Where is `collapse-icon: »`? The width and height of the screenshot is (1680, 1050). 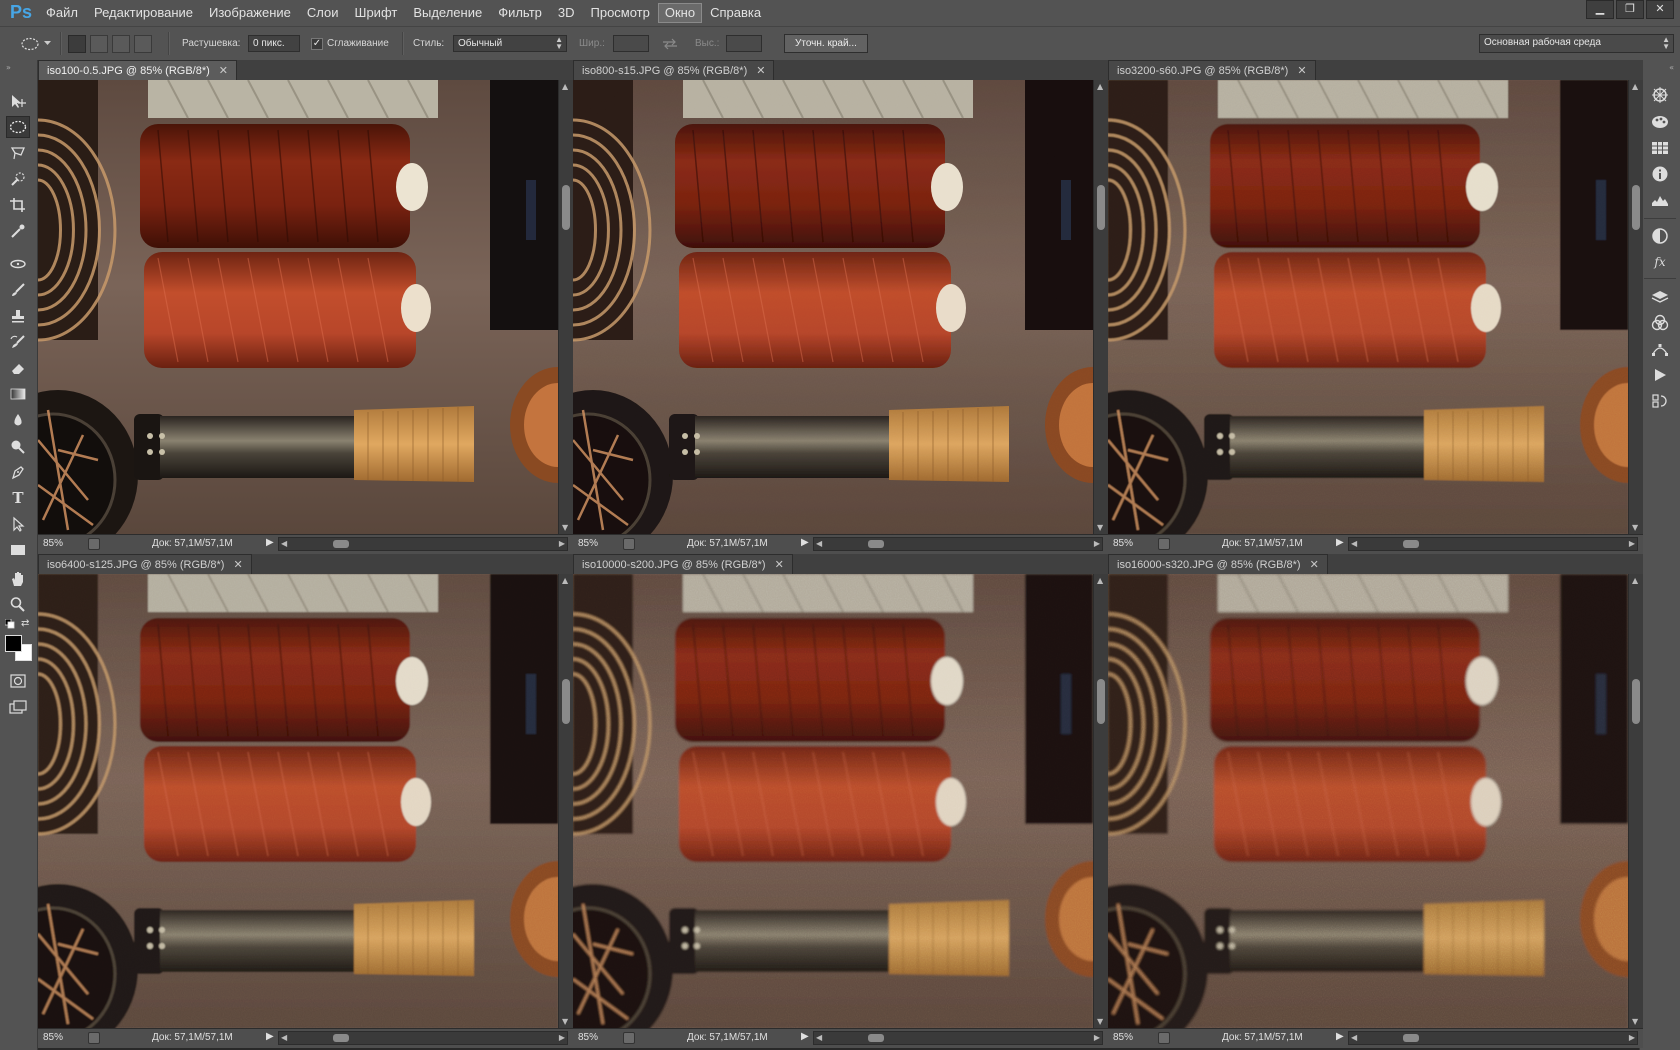
collapse-icon: » is located at coordinates (8, 67).